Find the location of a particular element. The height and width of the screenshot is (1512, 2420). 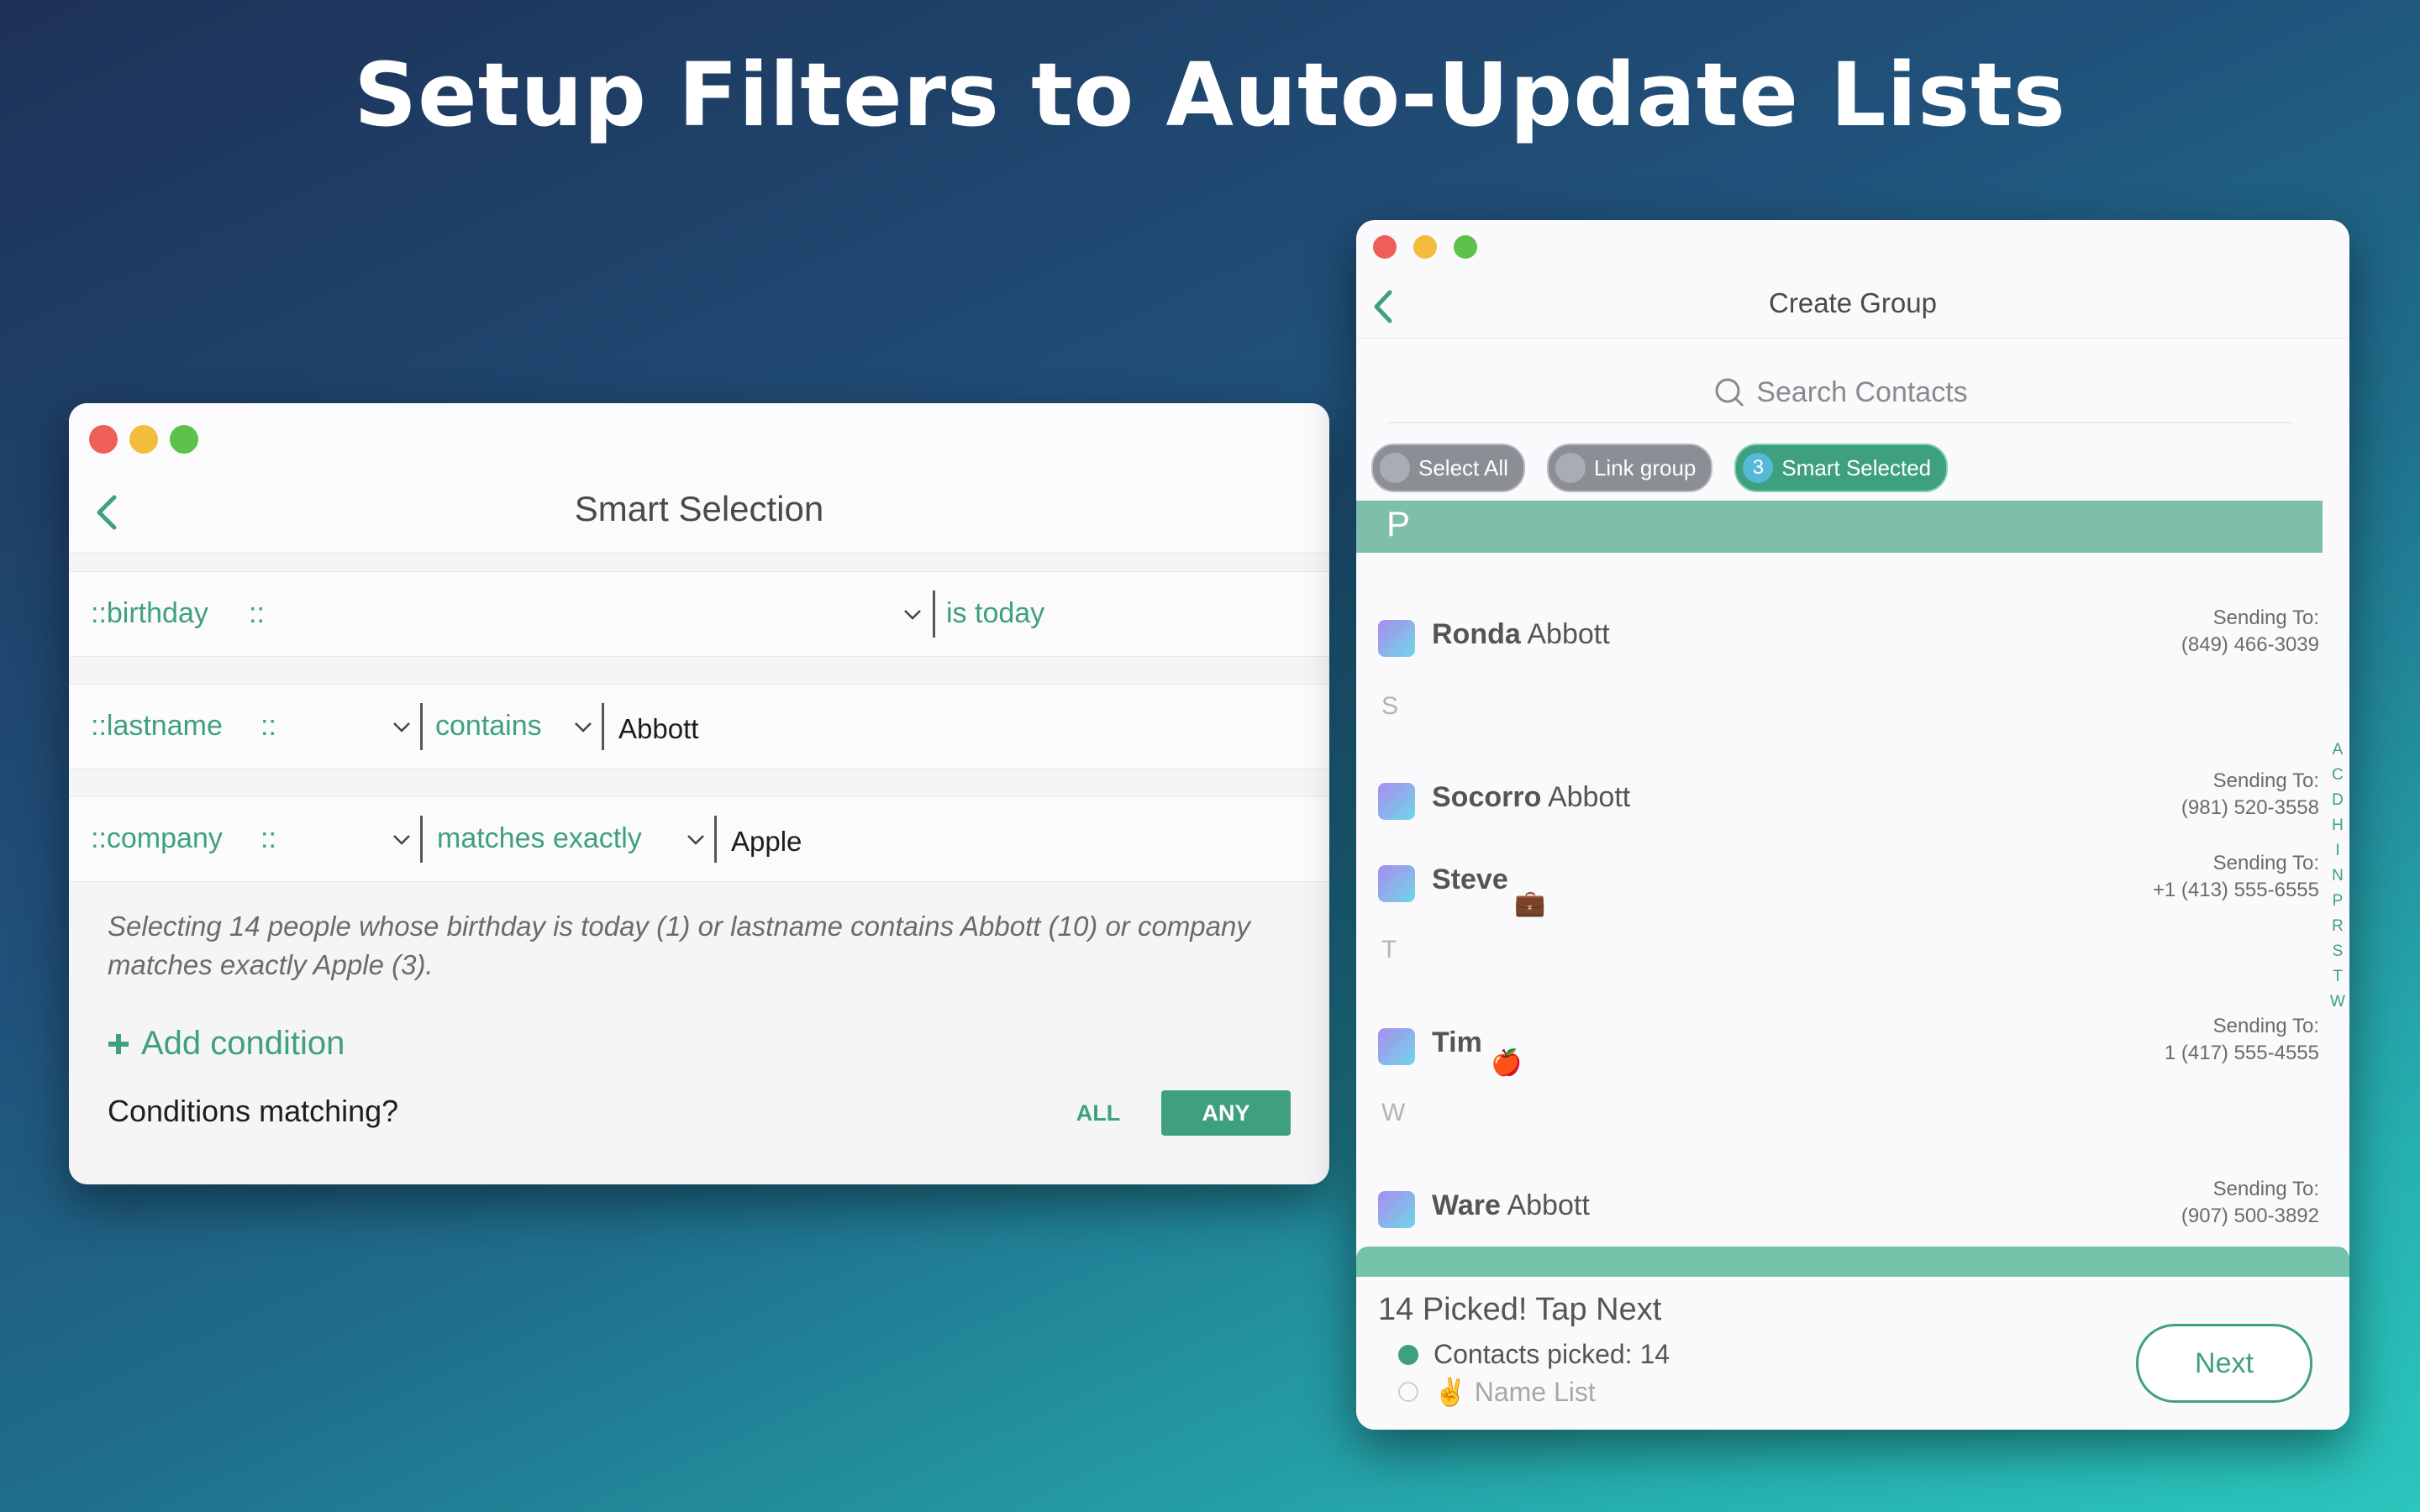

filled-status-dot-icon is located at coordinates (1408, 1354).